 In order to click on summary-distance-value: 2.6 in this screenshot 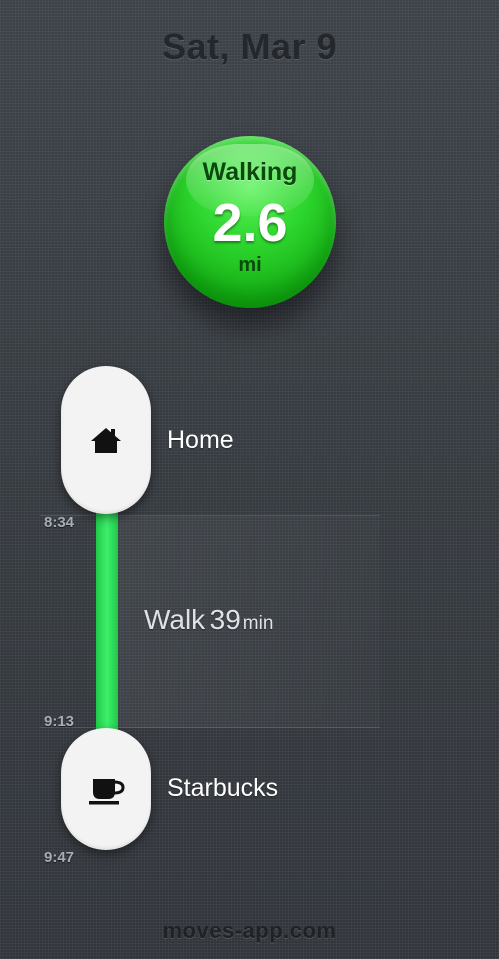, I will do `click(250, 223)`.